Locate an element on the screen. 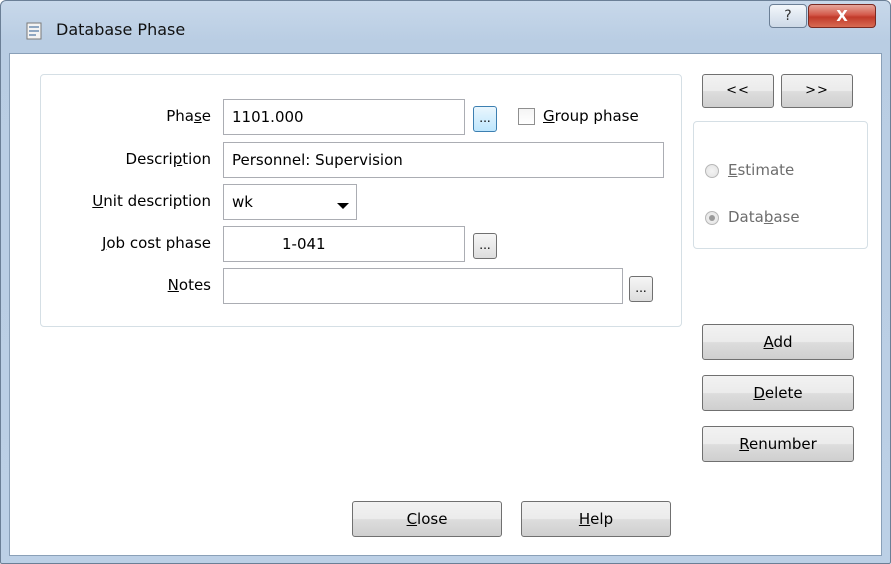 The width and height of the screenshot is (891, 564). description-label: Description is located at coordinates (168, 159).